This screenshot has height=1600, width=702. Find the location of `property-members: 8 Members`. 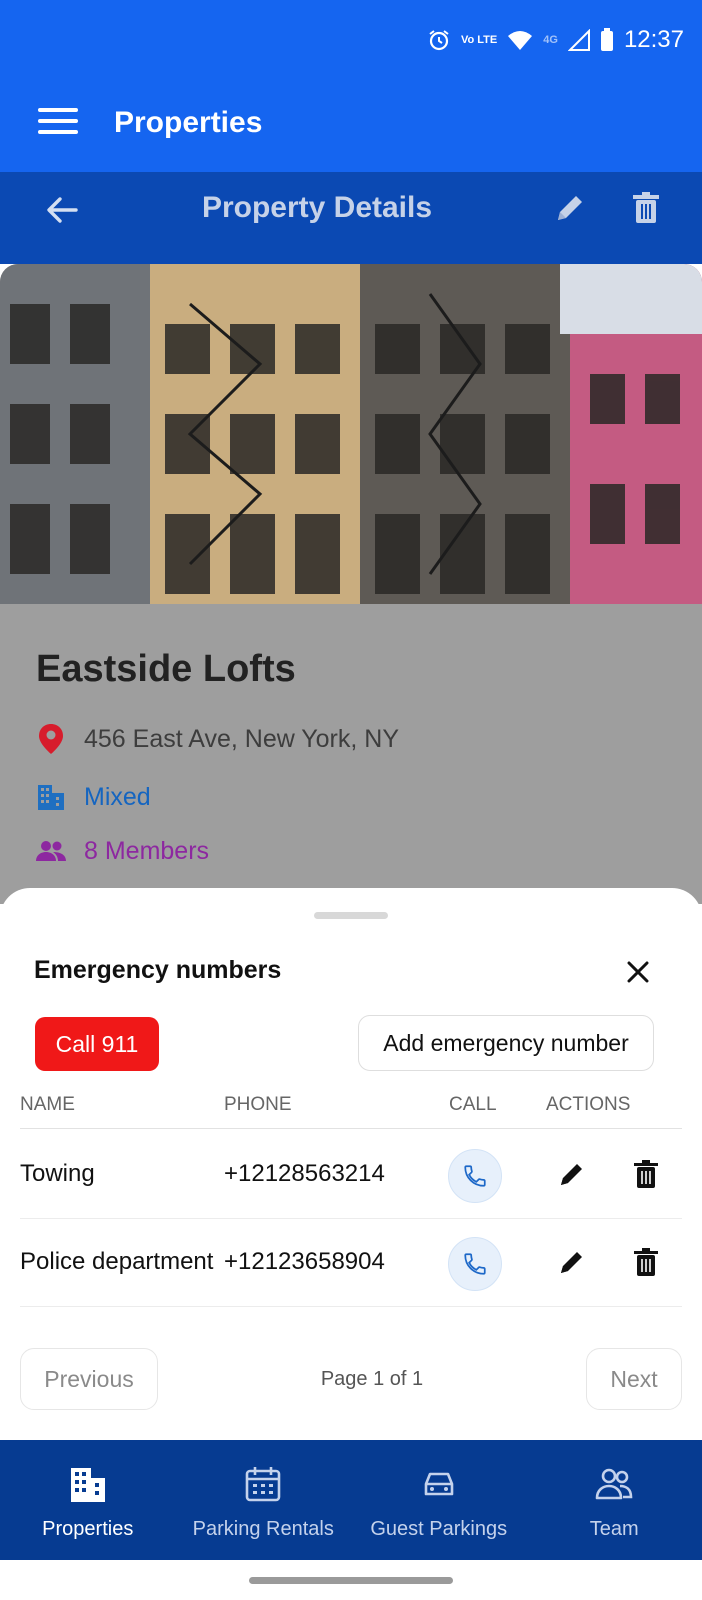

property-members: 8 Members is located at coordinates (147, 850).